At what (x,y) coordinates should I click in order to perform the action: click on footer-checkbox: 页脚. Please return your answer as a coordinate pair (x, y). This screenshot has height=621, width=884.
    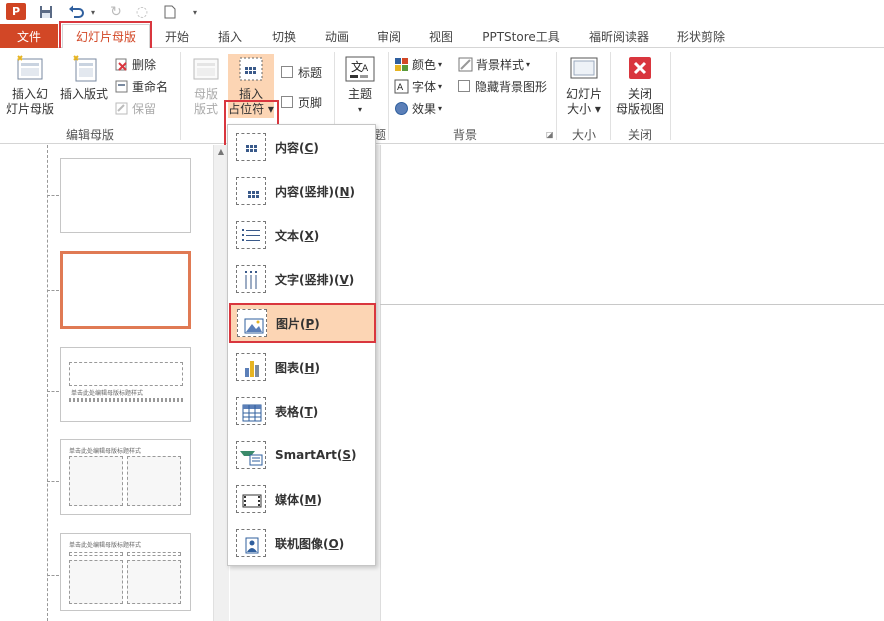
    Looking at the image, I should click on (301, 102).